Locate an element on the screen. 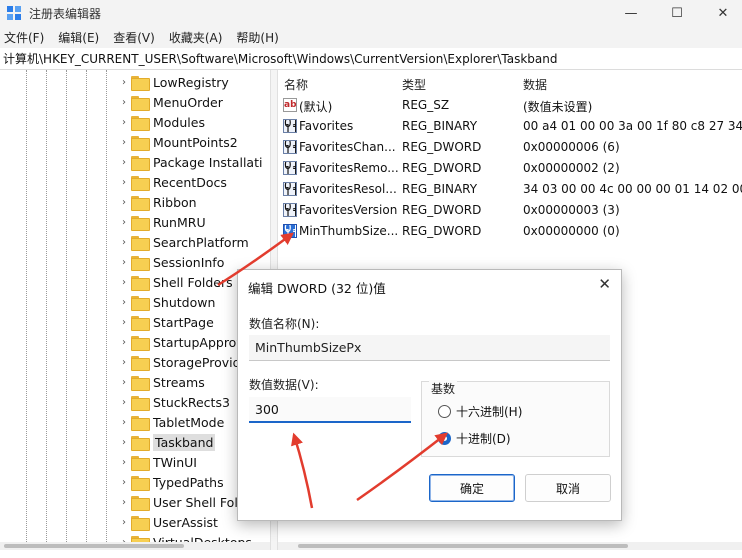 The width and height of the screenshot is (742, 558). value-data: 0x00000000 (0) is located at coordinates (571, 231).